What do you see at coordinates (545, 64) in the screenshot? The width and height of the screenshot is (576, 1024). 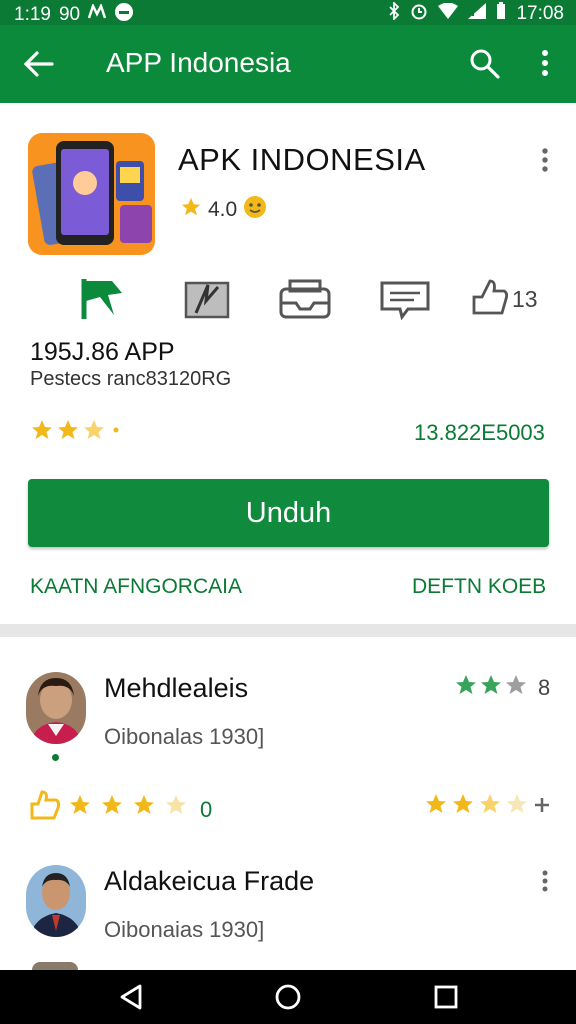 I see `more-options-icon` at bounding box center [545, 64].